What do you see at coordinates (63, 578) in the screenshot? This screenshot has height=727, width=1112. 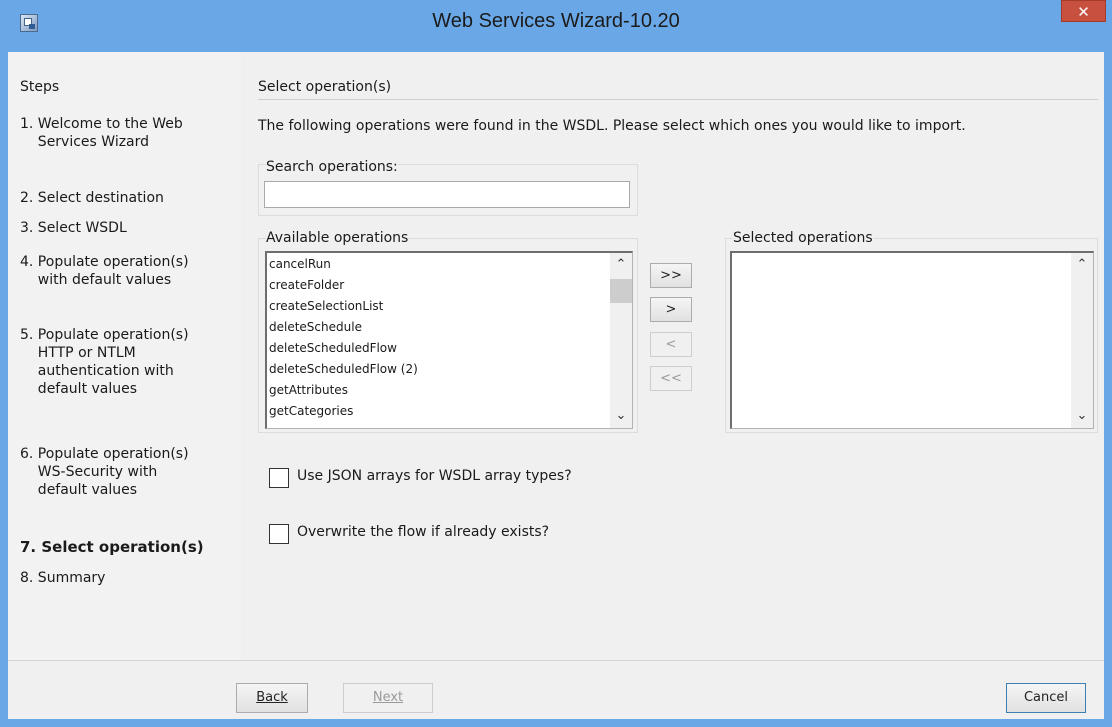 I see `step-summary: 8. Summary` at bounding box center [63, 578].